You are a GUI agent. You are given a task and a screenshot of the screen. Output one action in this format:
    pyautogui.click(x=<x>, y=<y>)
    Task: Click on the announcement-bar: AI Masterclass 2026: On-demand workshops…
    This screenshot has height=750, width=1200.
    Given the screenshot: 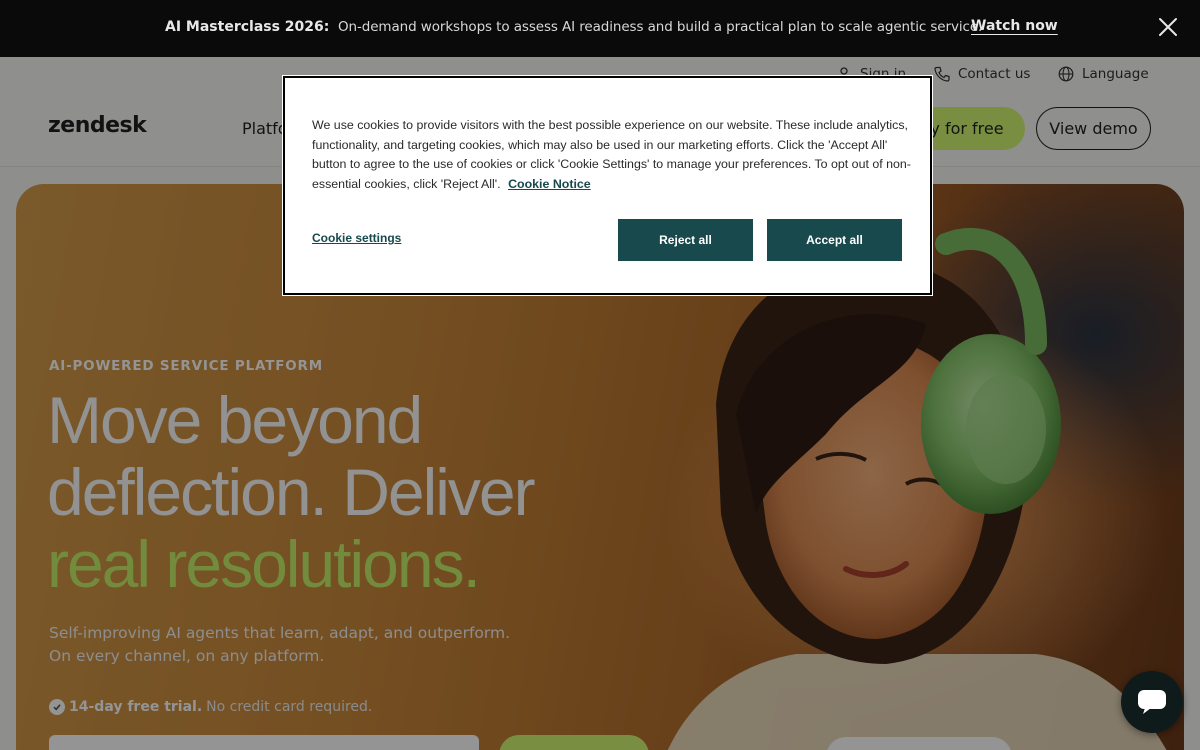 What is the action you would take?
    pyautogui.click(x=600, y=28)
    